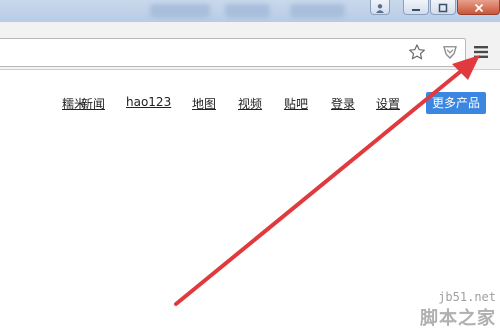 This screenshot has height=336, width=500. What do you see at coordinates (93, 103) in the screenshot?
I see `nav-link-news: 新闻` at bounding box center [93, 103].